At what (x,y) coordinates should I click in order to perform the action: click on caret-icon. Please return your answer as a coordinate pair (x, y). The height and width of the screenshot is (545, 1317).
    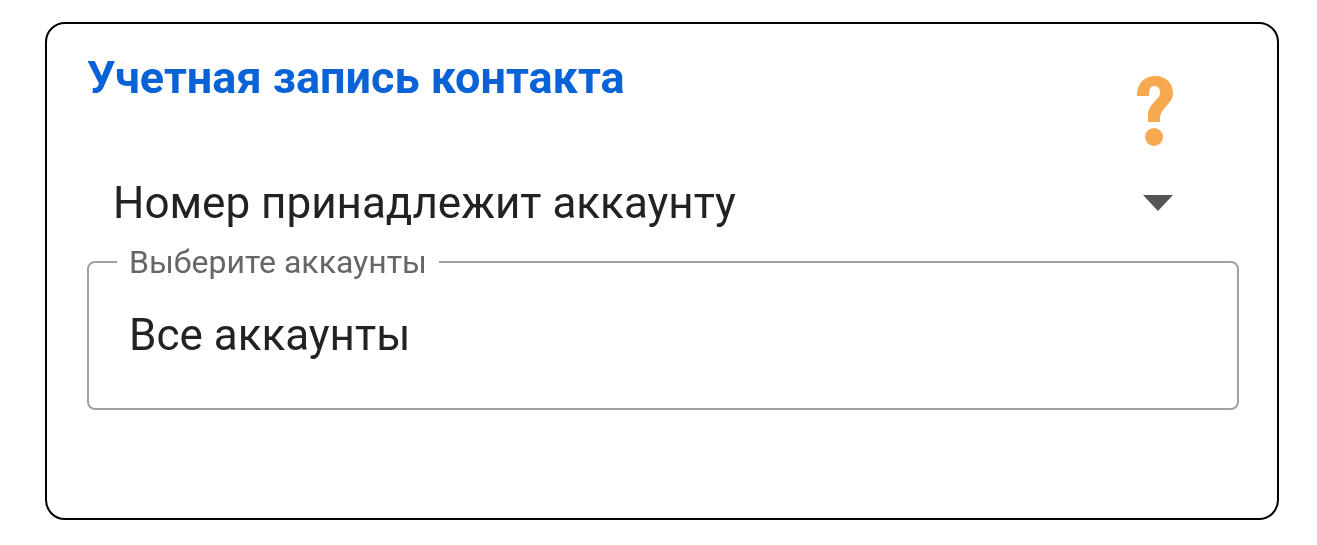
    Looking at the image, I should click on (1158, 203).